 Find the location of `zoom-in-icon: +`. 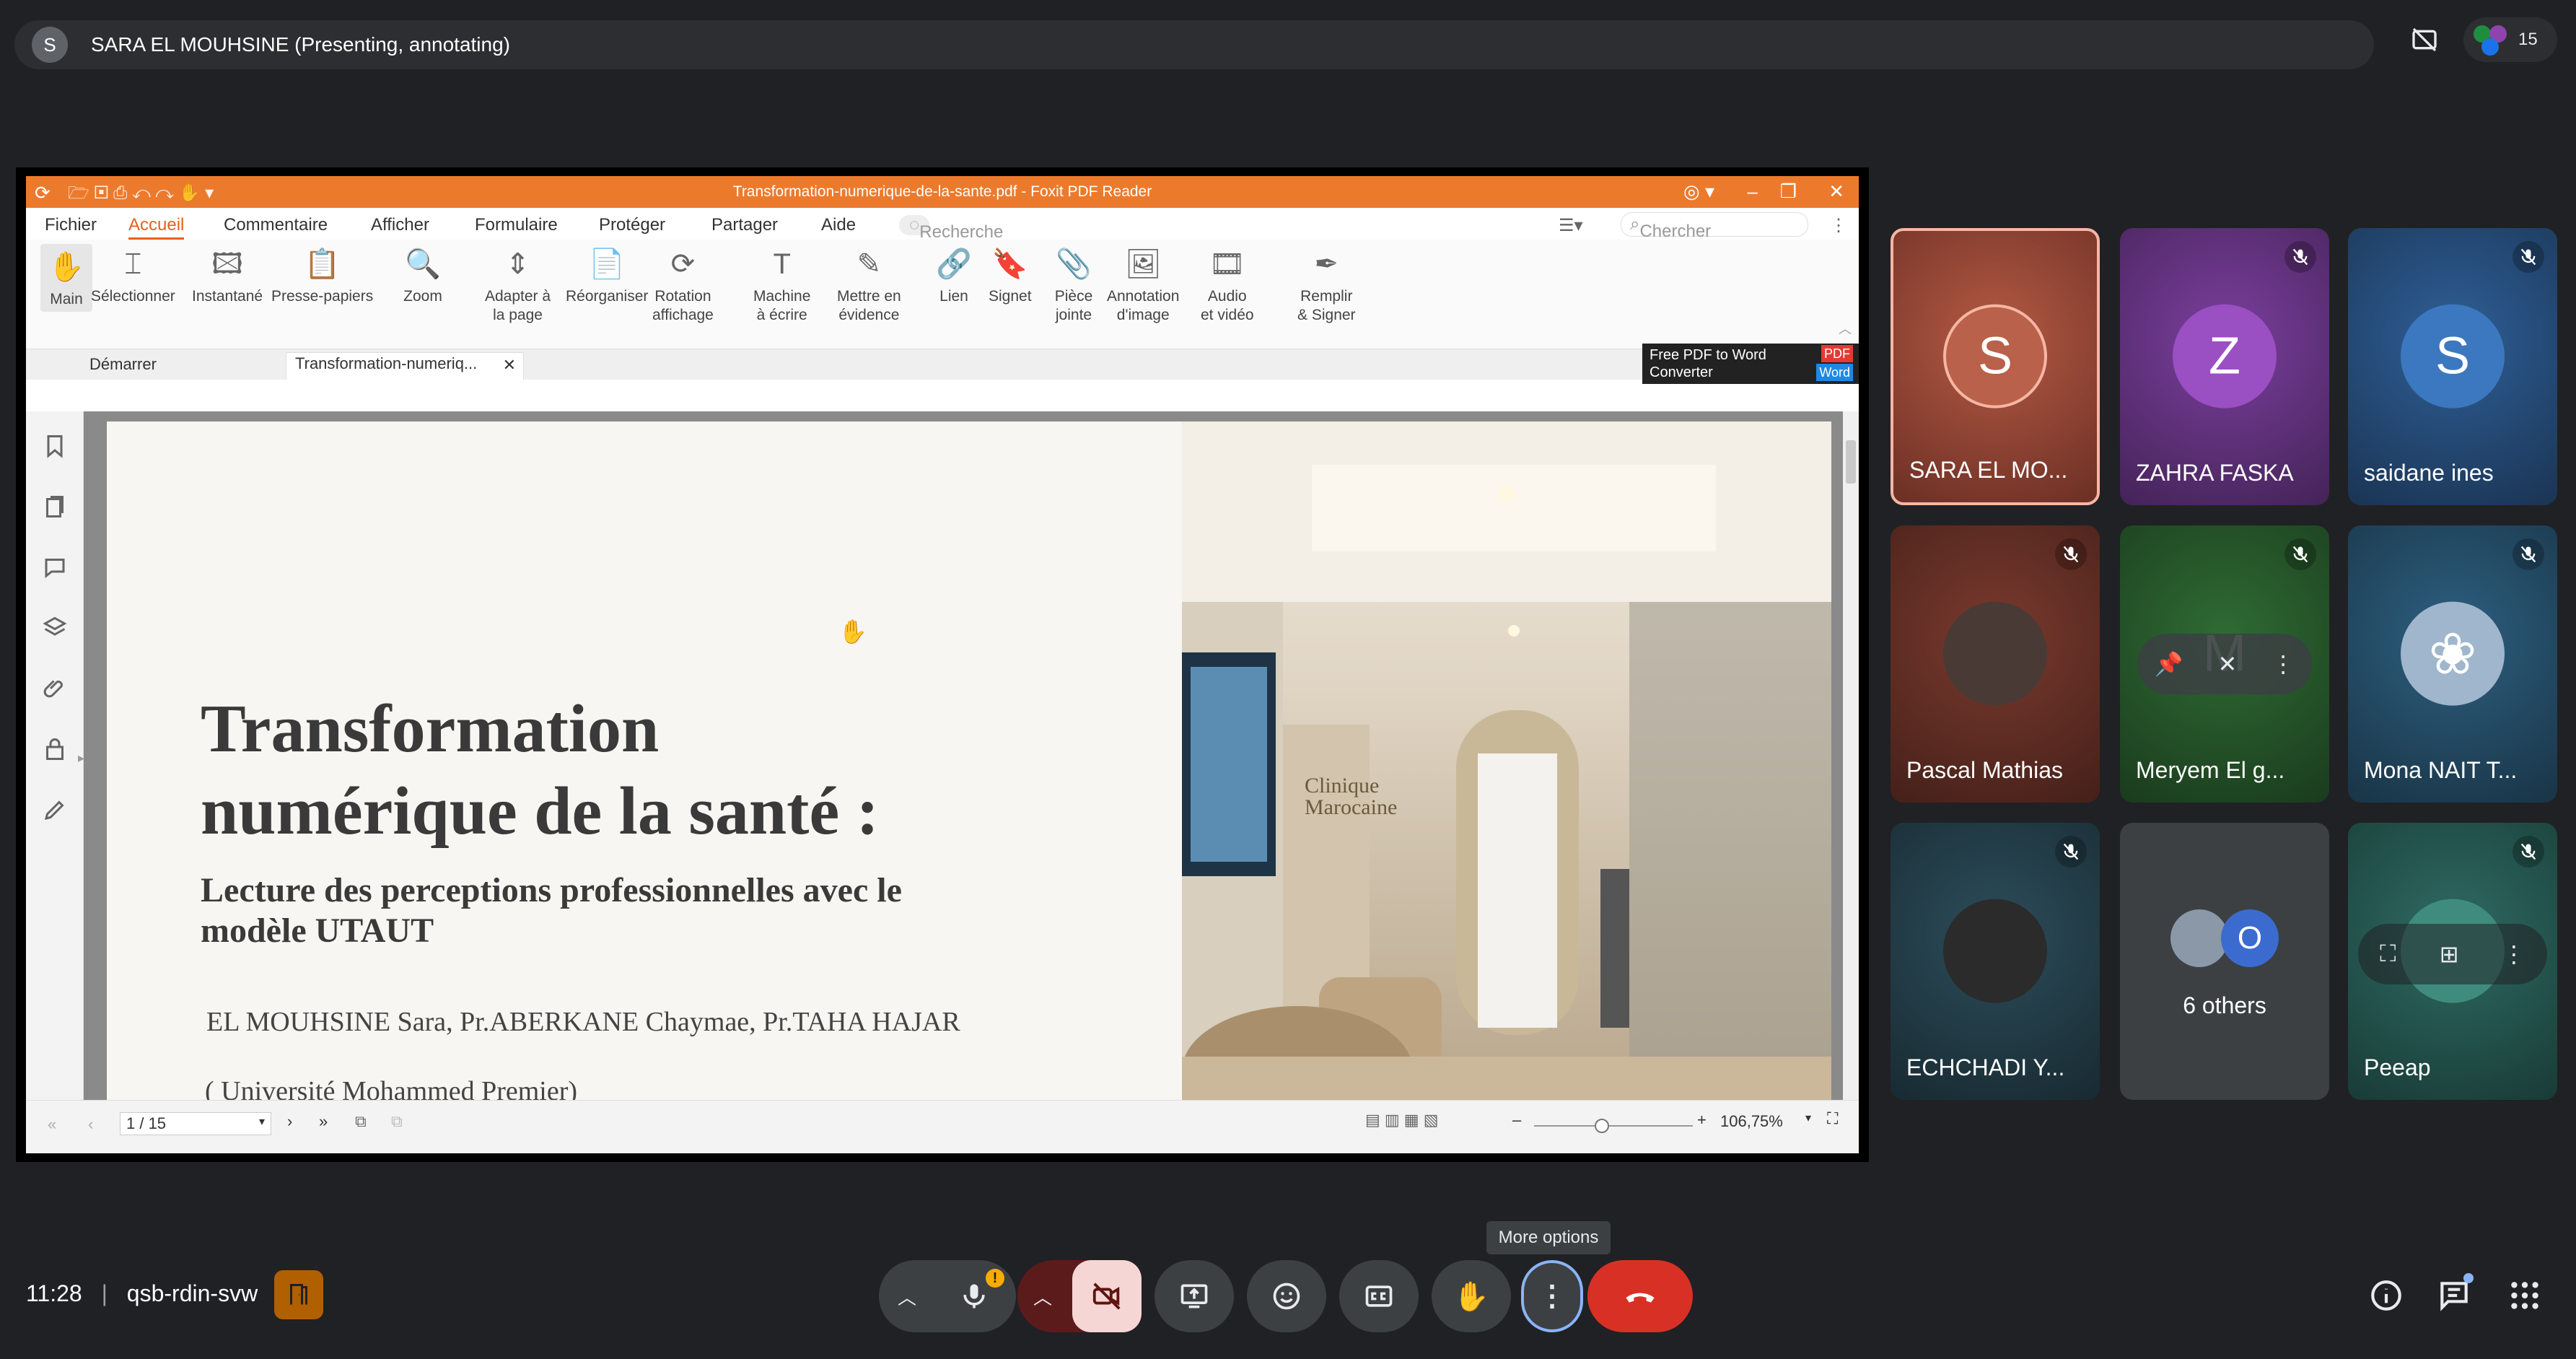

zoom-in-icon: + is located at coordinates (1702, 1120).